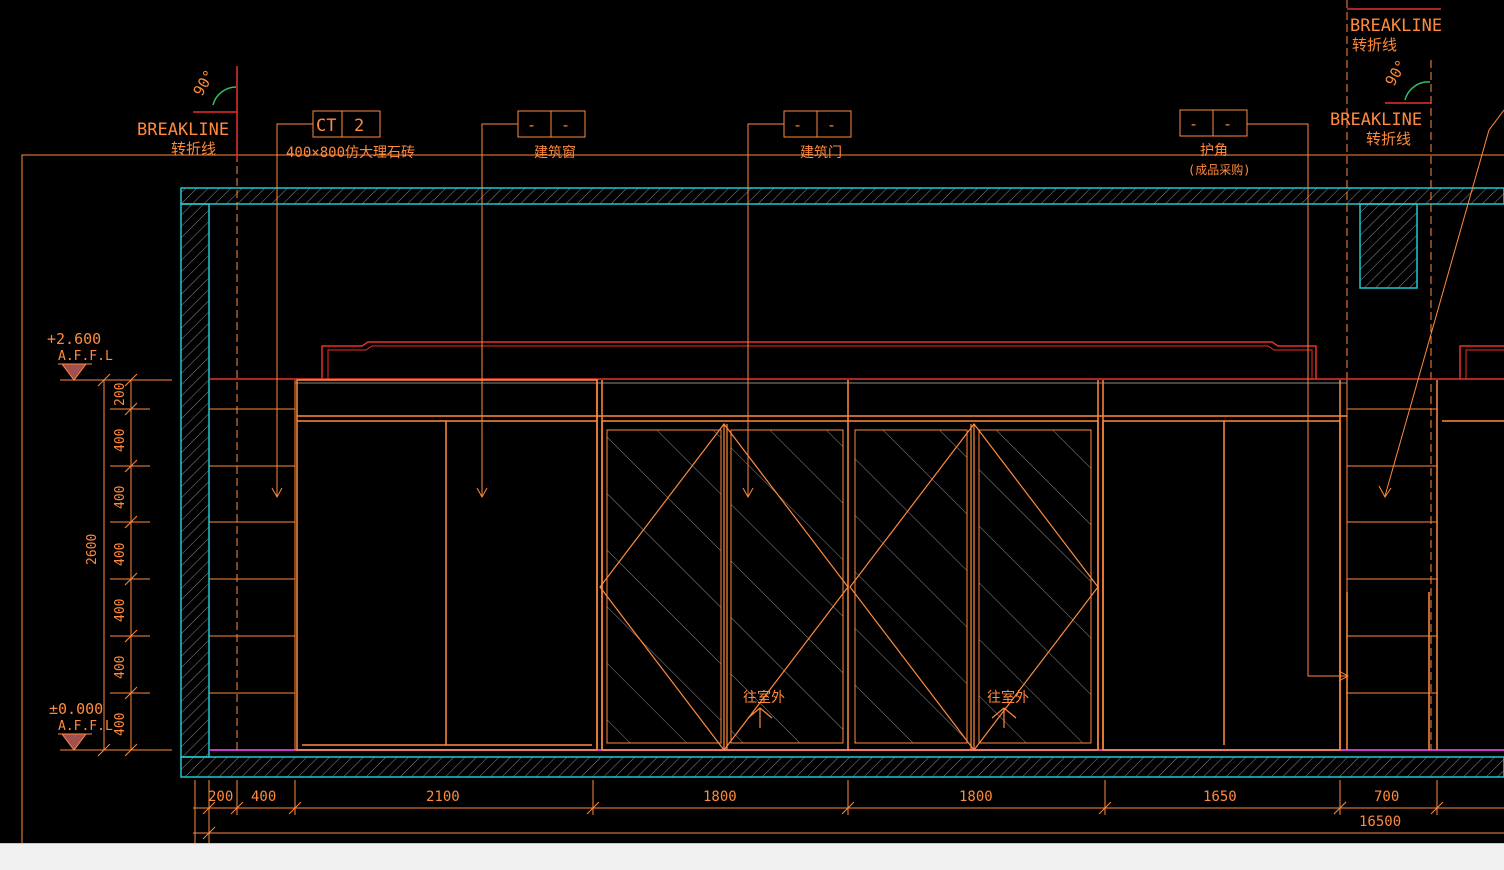  Describe the element at coordinates (1220, 797) in the screenshot. I see `hdim-seg: 1650` at that location.